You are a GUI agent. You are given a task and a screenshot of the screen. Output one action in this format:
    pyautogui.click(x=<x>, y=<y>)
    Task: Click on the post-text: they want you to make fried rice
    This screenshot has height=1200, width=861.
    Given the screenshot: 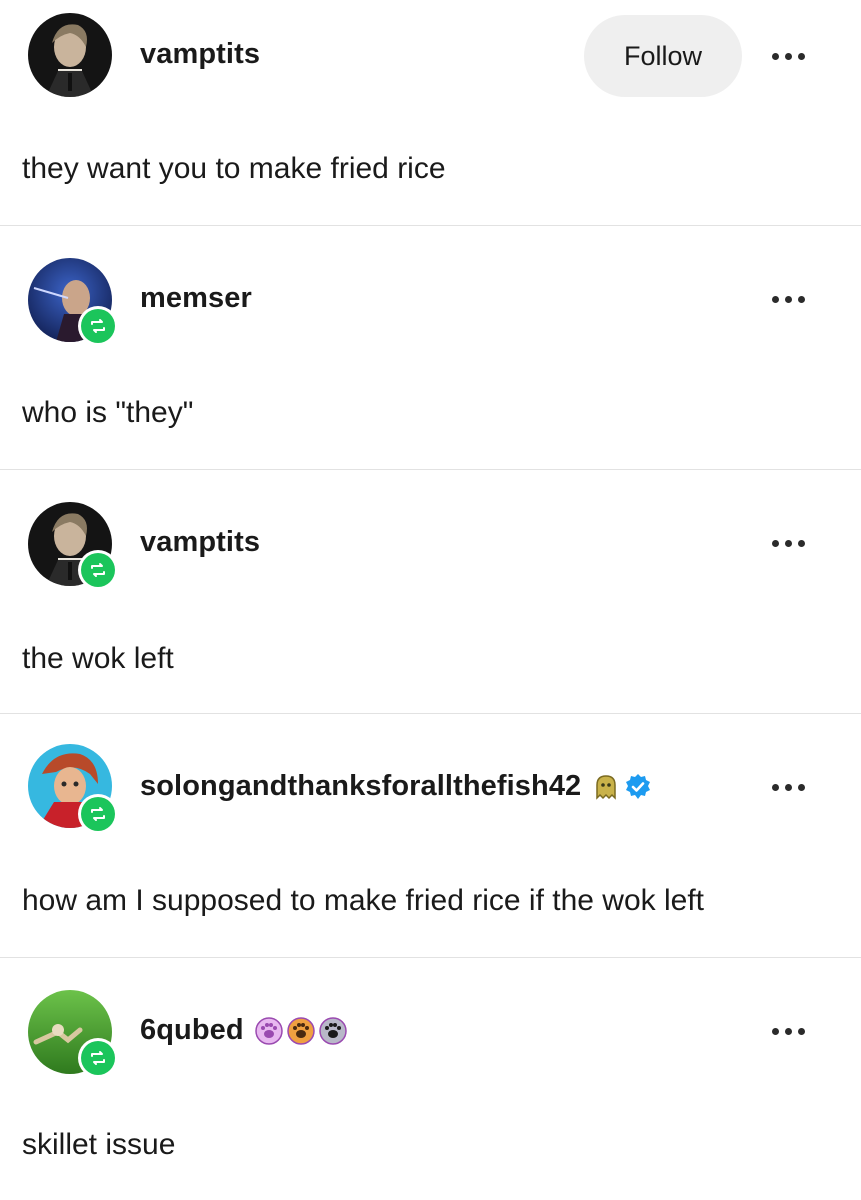 What is the action you would take?
    pyautogui.click(x=234, y=168)
    